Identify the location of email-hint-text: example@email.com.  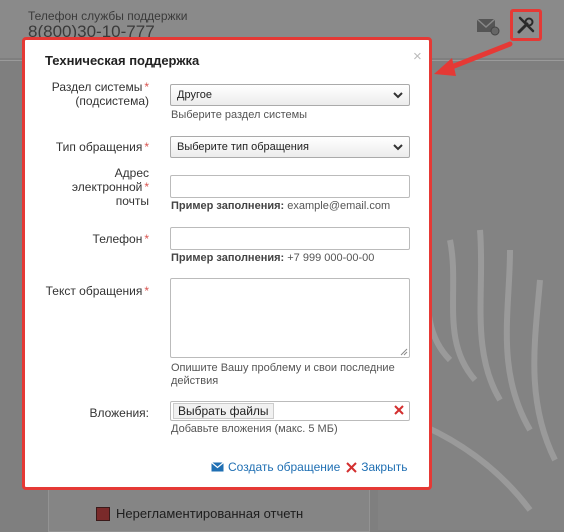
(339, 206).